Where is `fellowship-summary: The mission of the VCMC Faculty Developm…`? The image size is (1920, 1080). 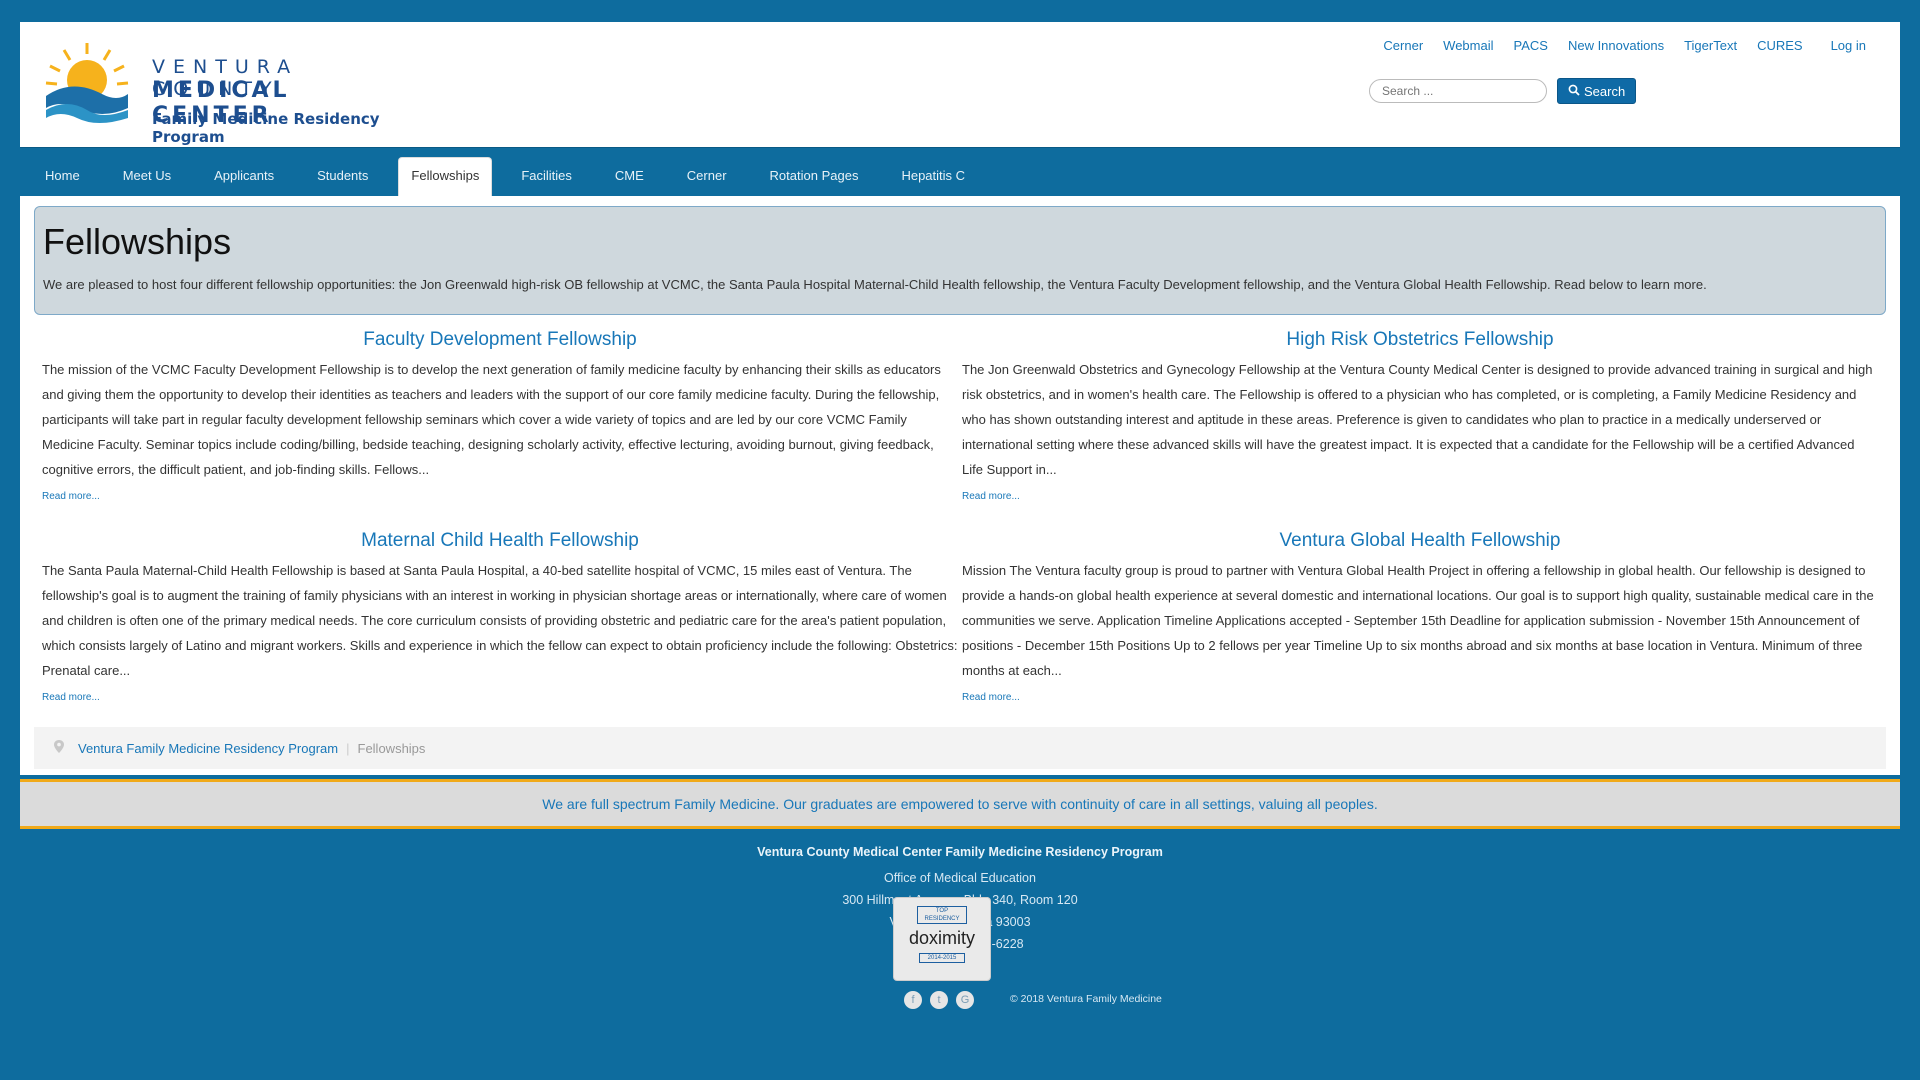
fellowship-summary: The mission of the VCMC Faculty Developm… is located at coordinates (491, 419).